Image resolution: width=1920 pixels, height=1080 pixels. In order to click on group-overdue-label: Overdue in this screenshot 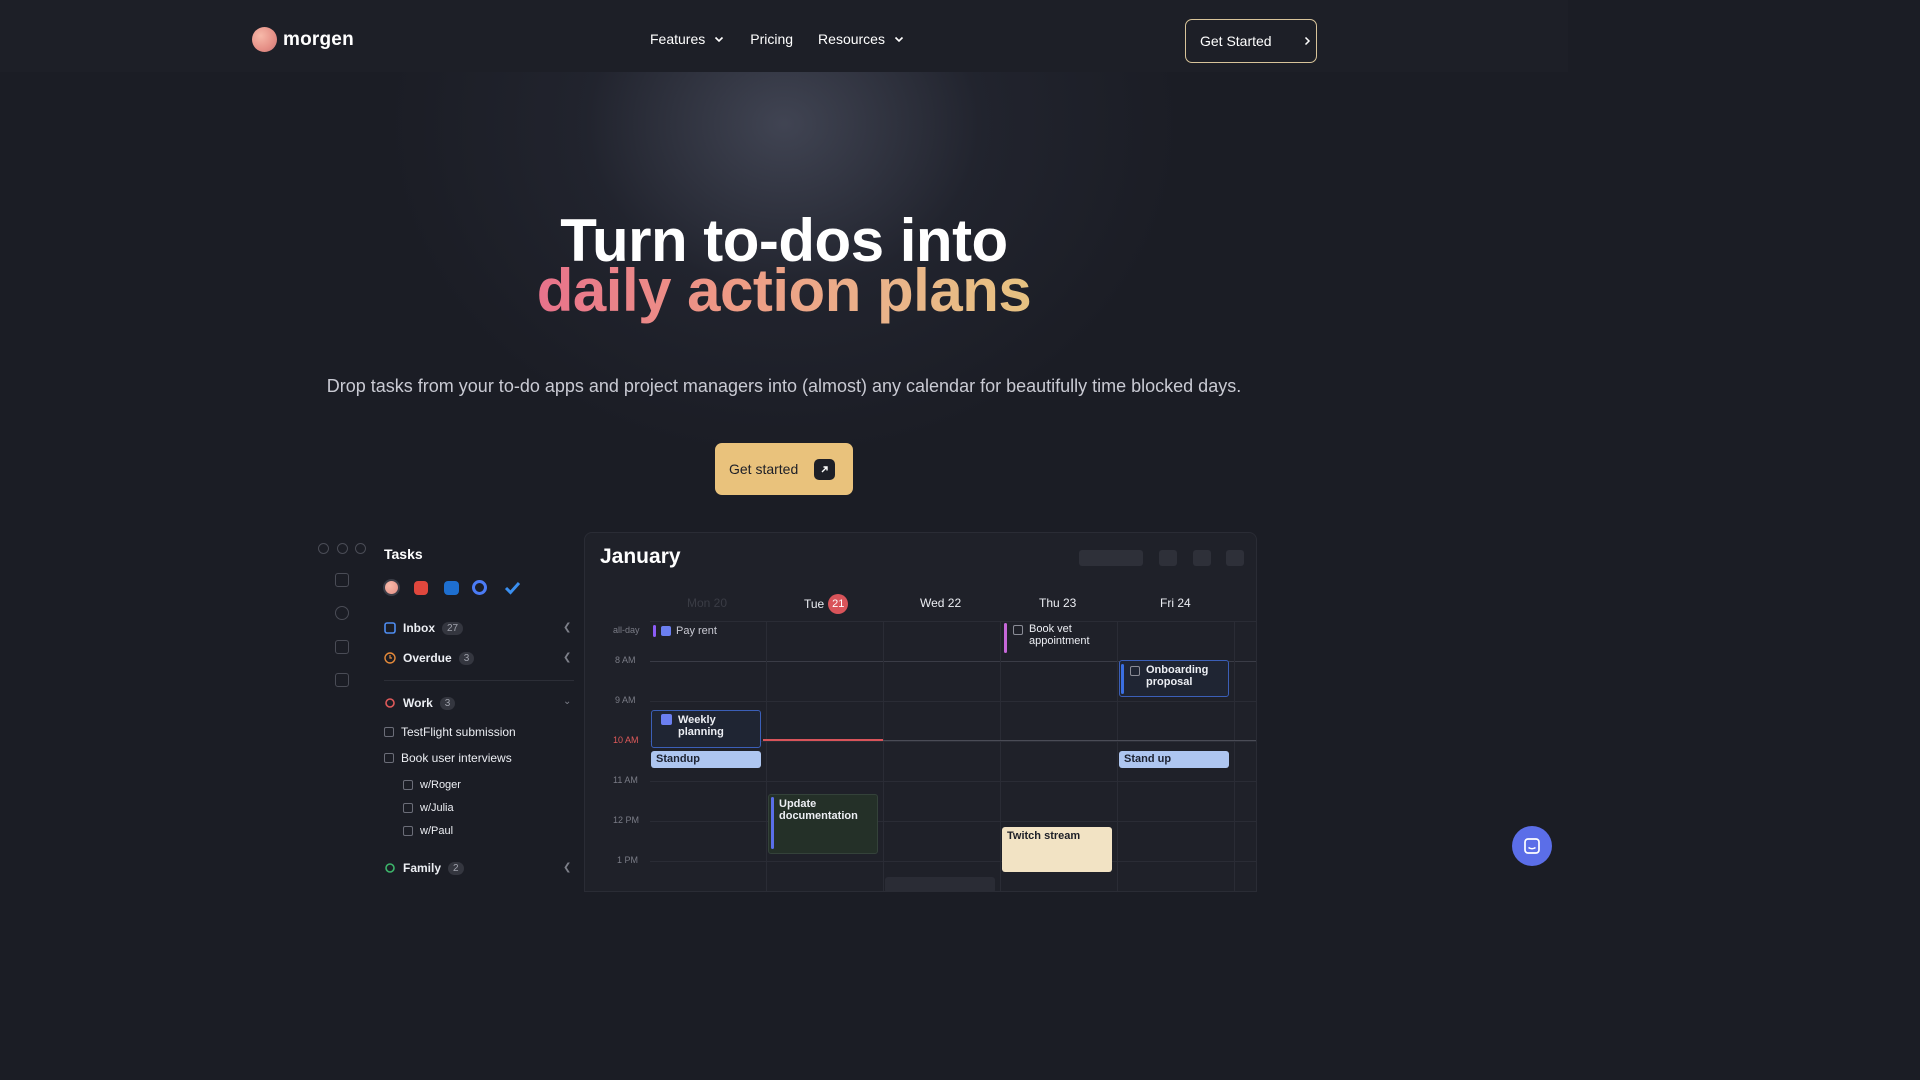, I will do `click(427, 658)`.